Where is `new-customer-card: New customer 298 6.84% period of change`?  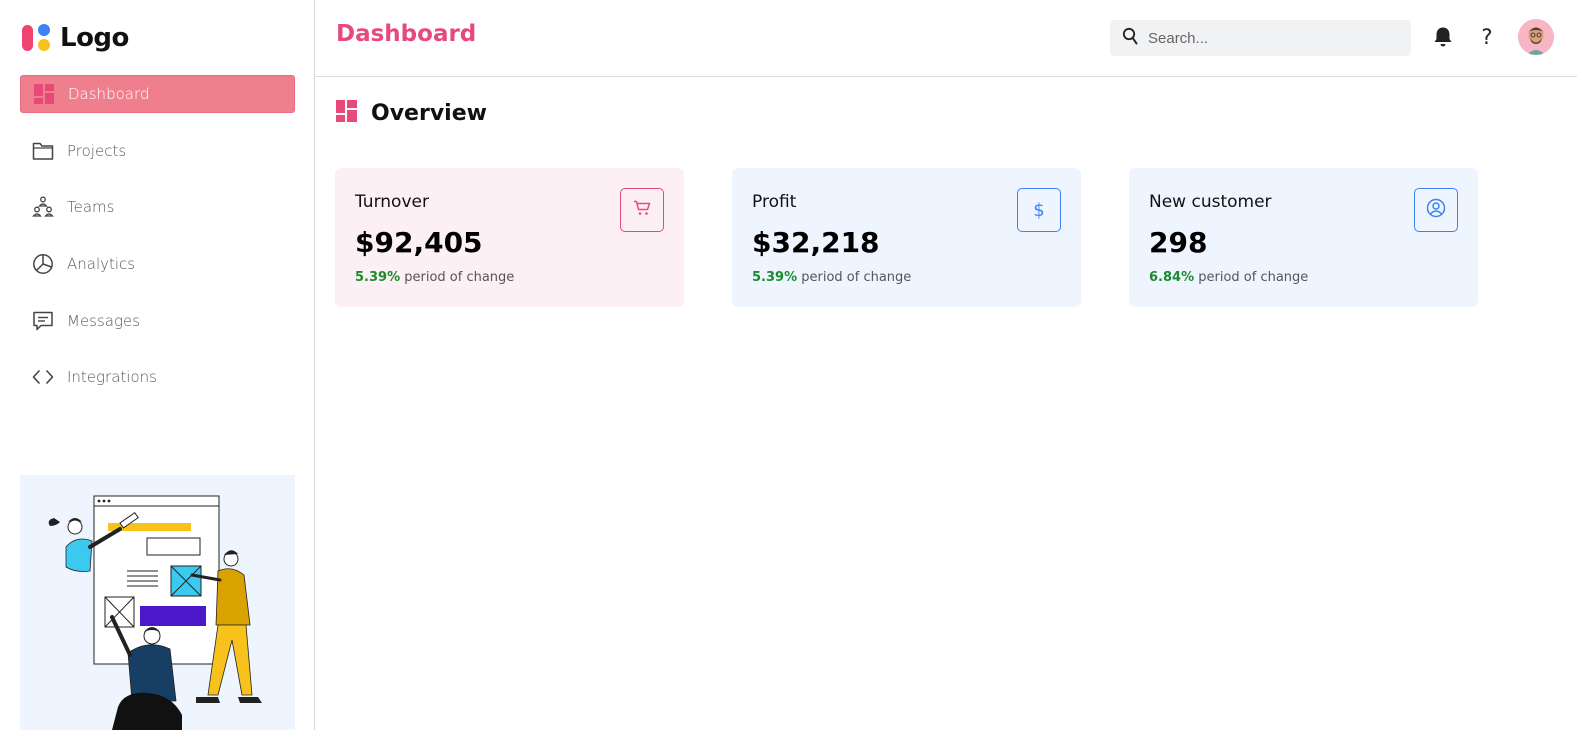 new-customer-card: New customer 298 6.84% period of change is located at coordinates (1303, 237).